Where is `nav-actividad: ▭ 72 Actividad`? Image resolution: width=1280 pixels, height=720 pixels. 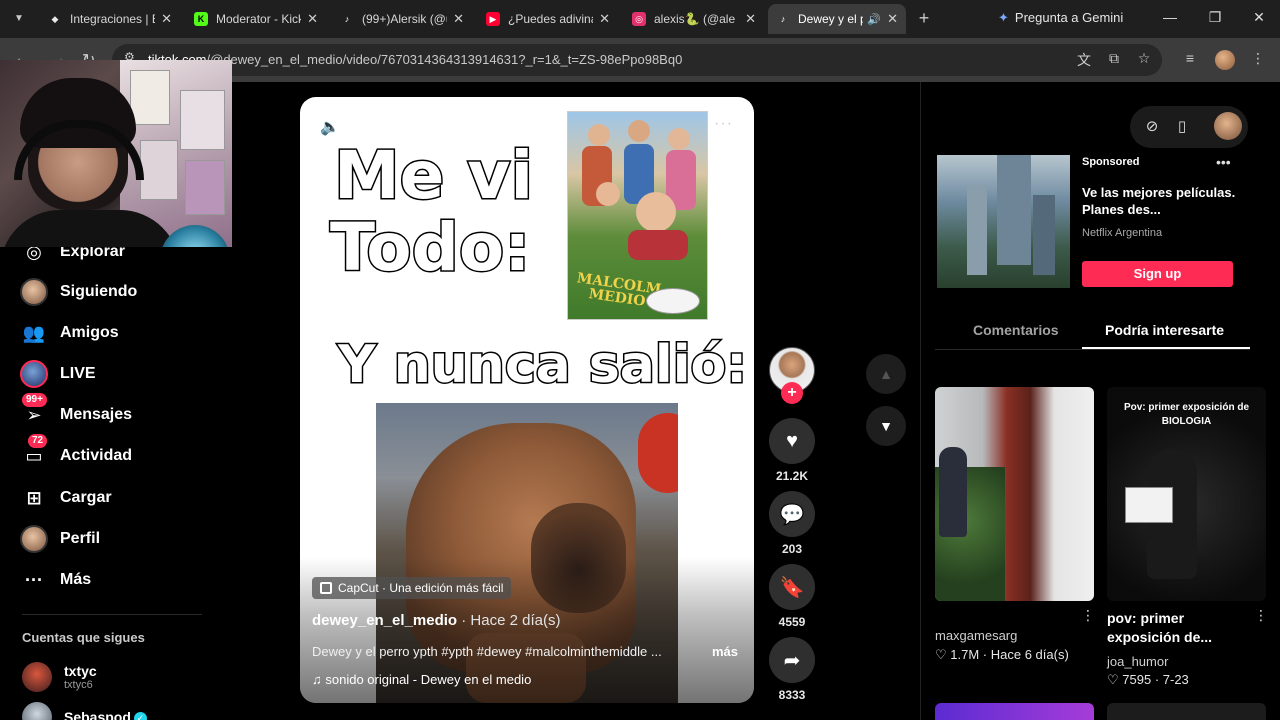 nav-actividad: ▭ 72 Actividad is located at coordinates (76, 452).